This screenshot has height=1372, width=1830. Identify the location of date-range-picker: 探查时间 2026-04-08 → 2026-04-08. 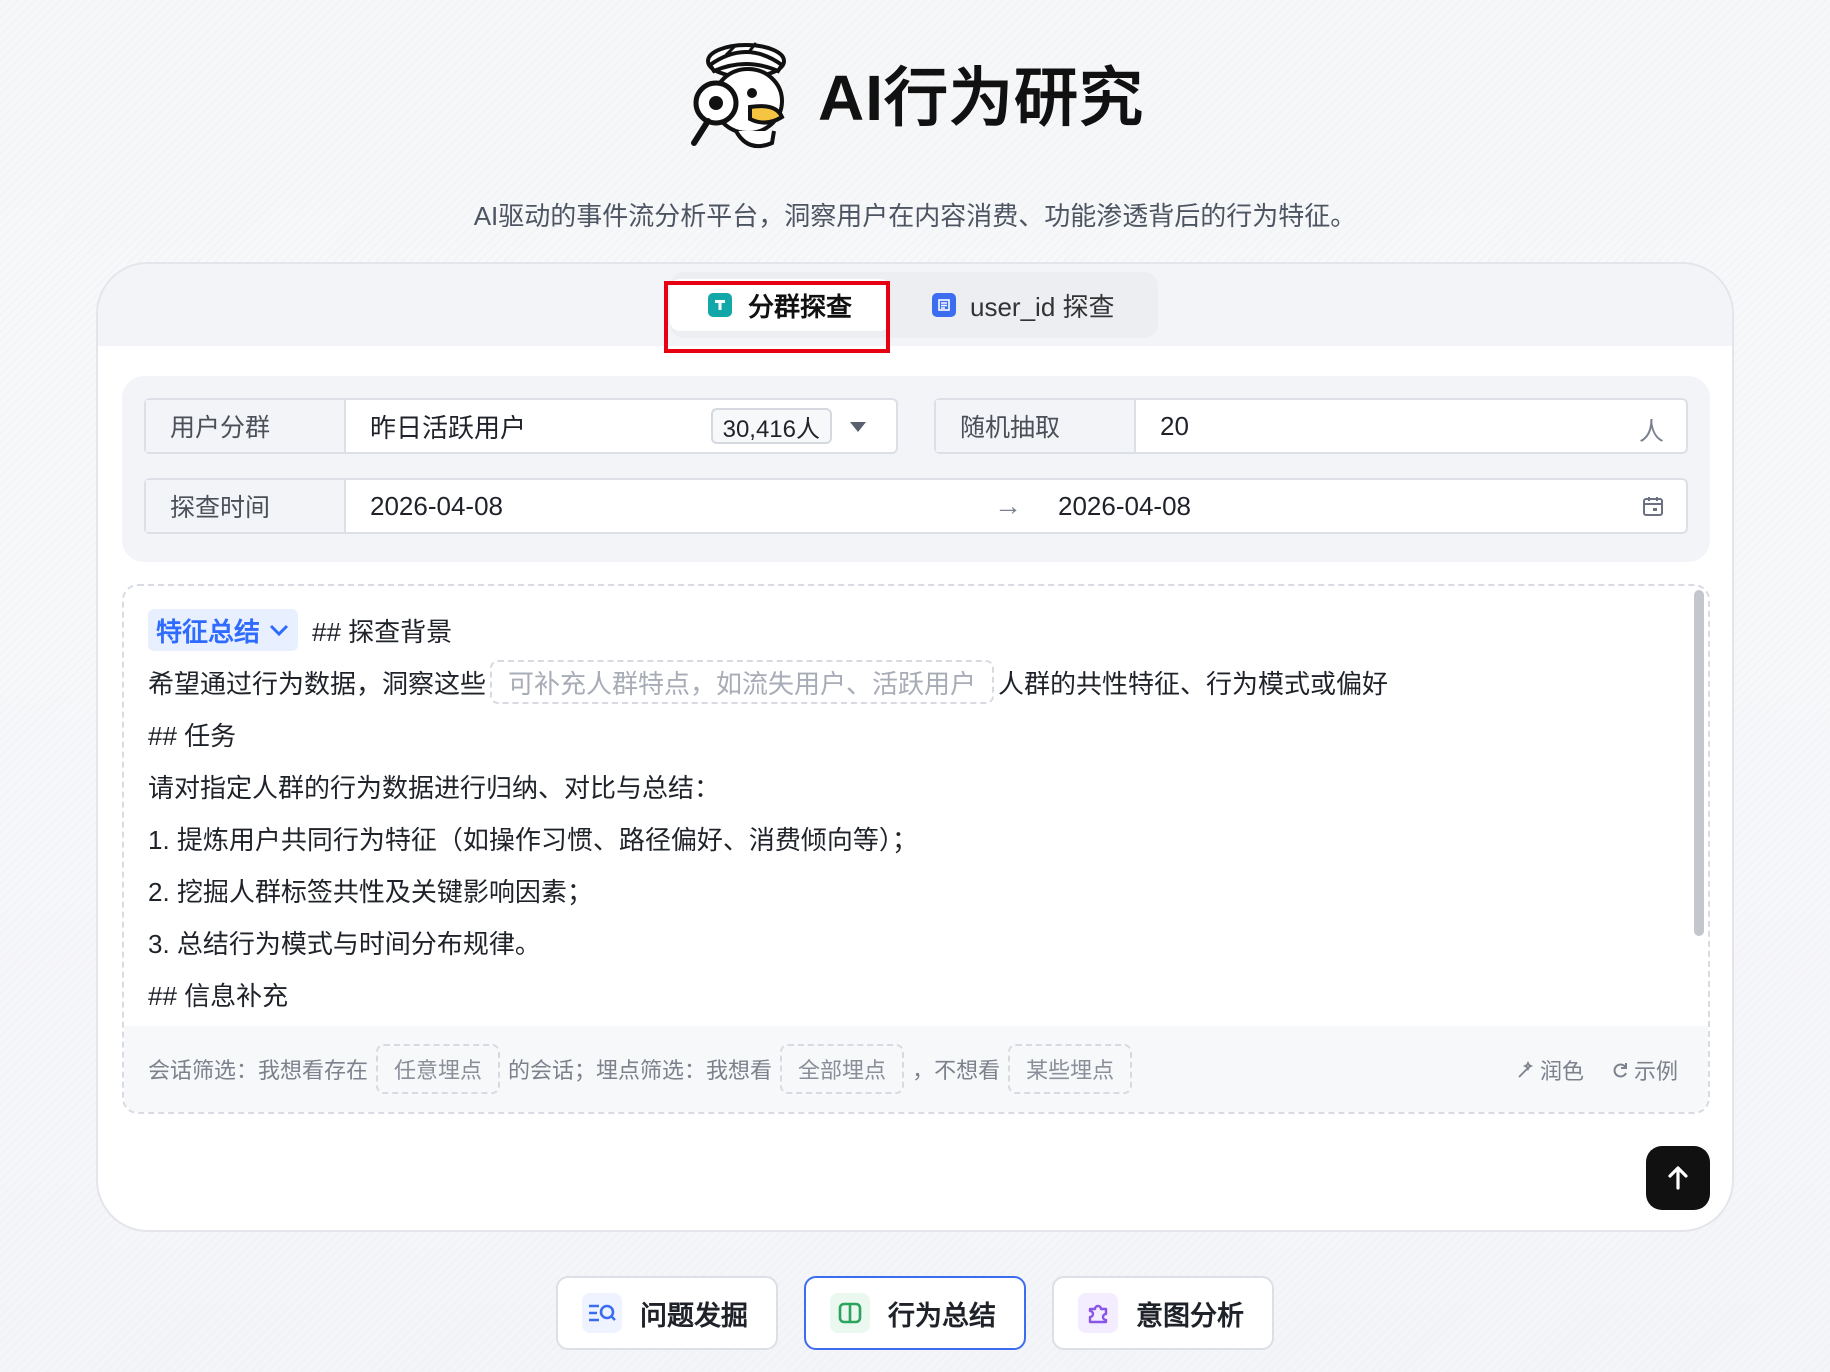
(916, 506).